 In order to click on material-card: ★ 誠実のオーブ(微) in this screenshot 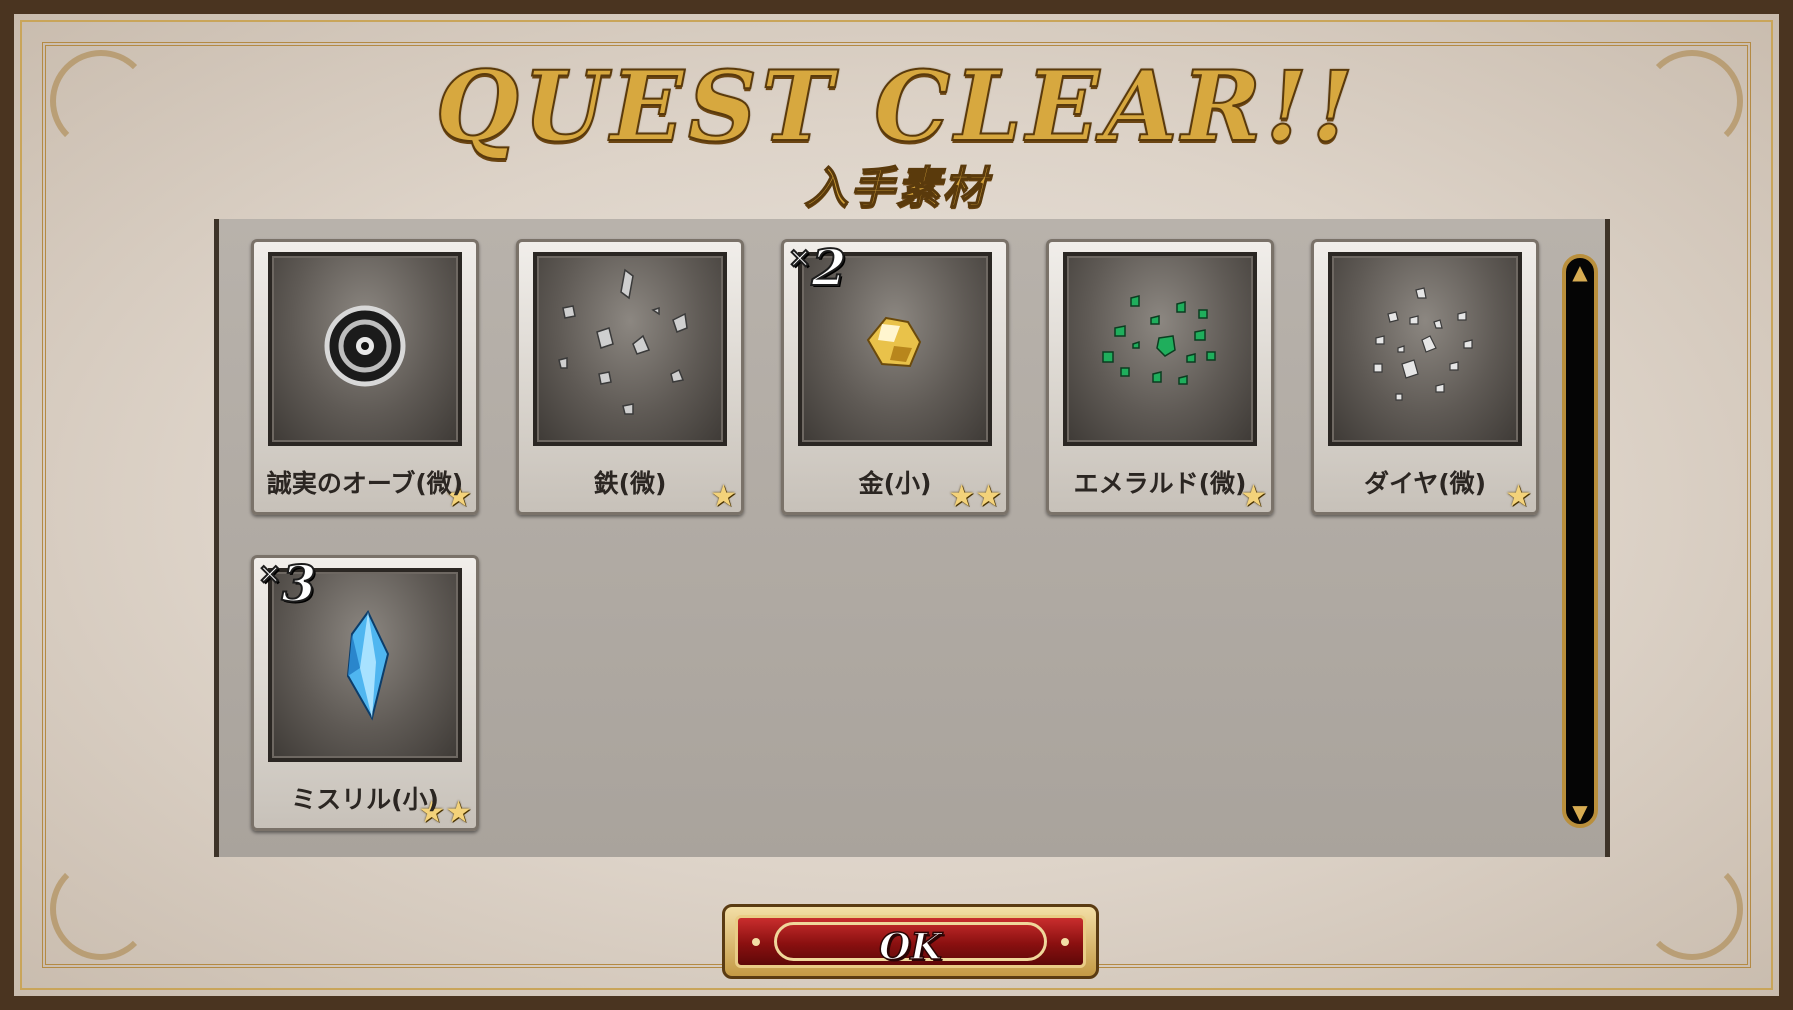, I will do `click(365, 377)`.